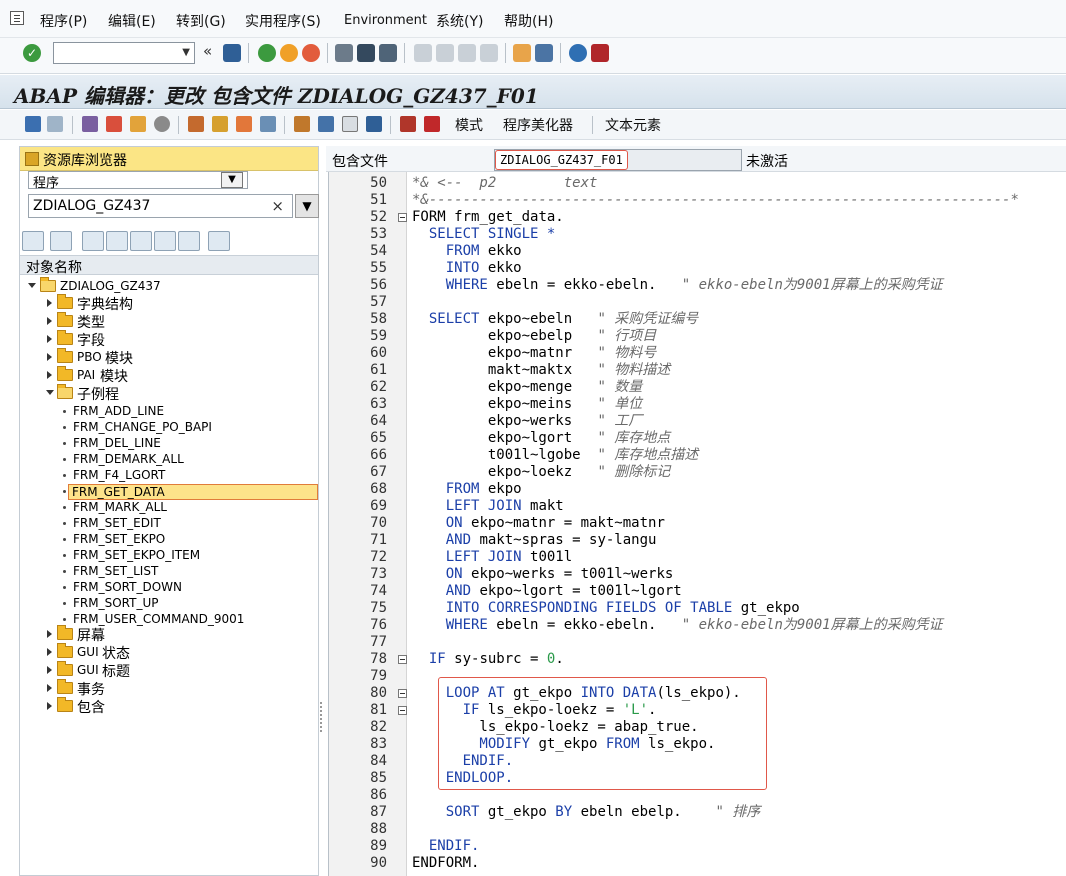 The image size is (1066, 876). I want to click on exit-icon, so click(289, 53).